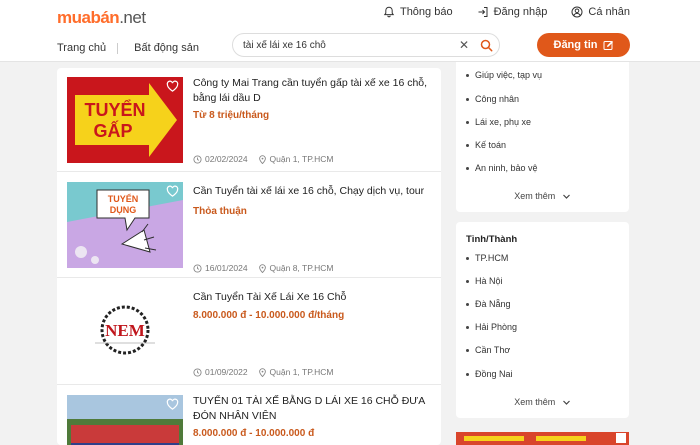 The height and width of the screenshot is (445, 700). What do you see at coordinates (575, 45) in the screenshot?
I see `post-listing-label: Đăng tin` at bounding box center [575, 45].